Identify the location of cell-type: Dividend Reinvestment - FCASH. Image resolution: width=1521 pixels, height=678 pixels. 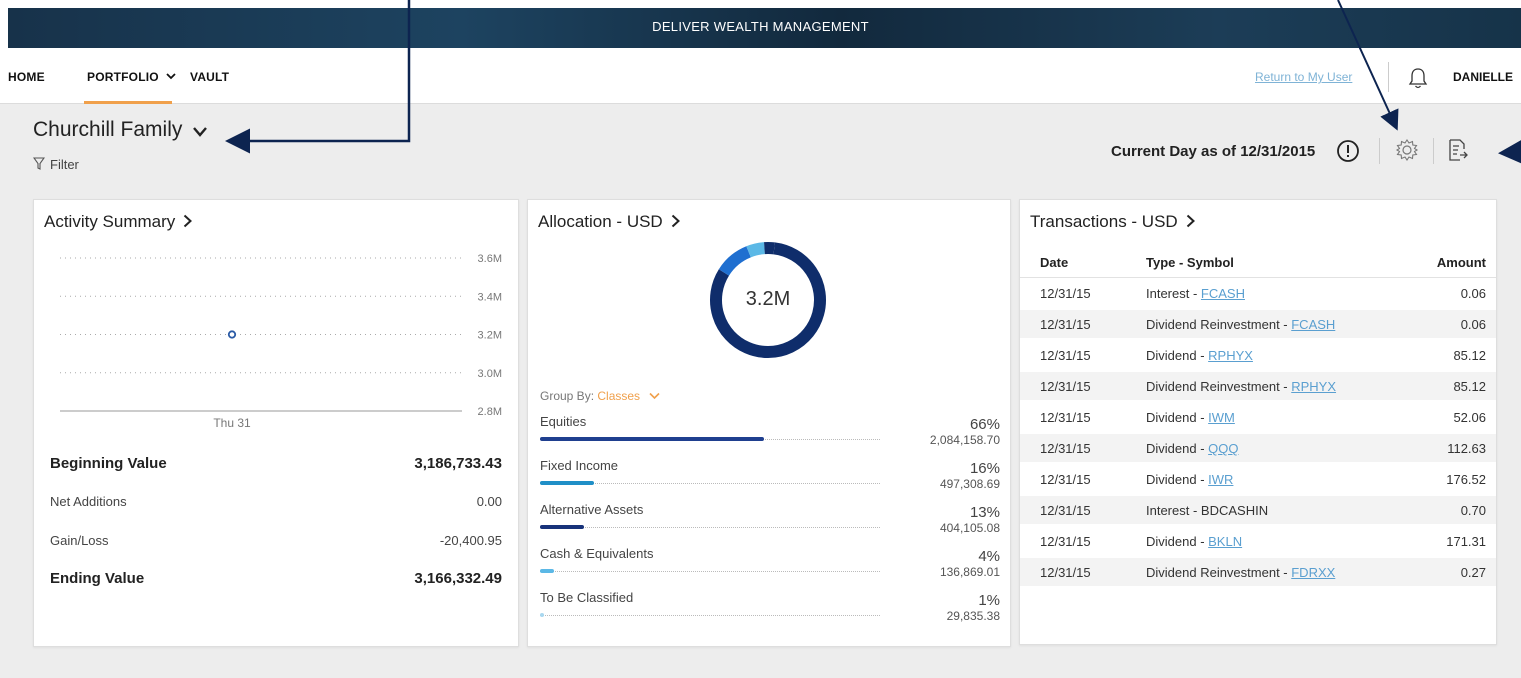
(1240, 324).